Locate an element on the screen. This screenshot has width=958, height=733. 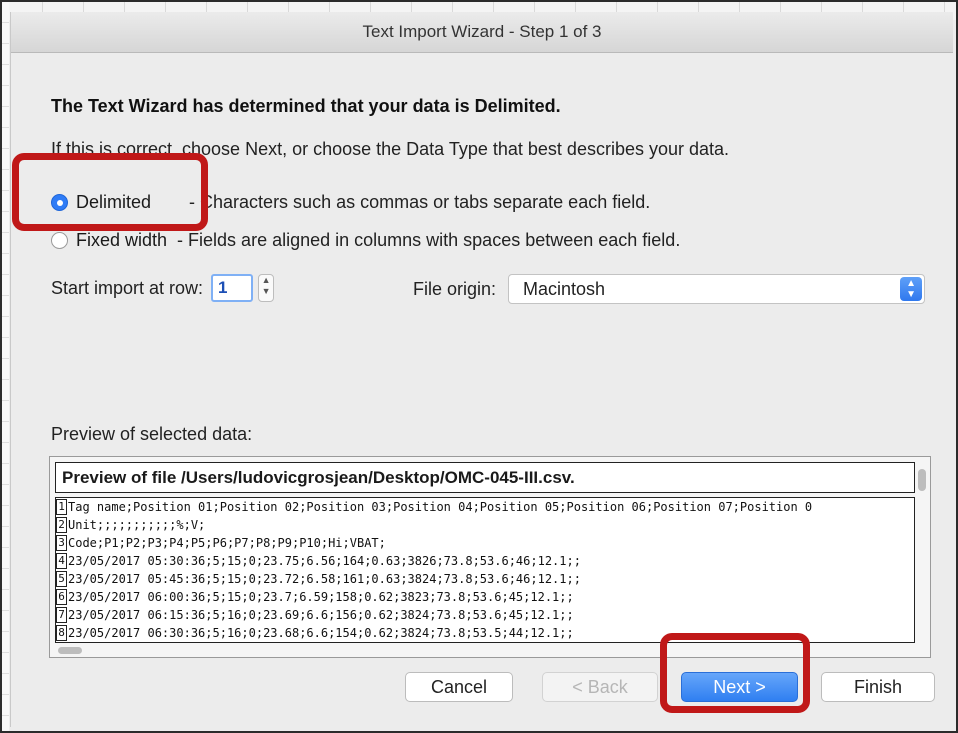
dialog-titlebar: Text Import Wizard - Step 1 of 3 is located at coordinates (482, 32).